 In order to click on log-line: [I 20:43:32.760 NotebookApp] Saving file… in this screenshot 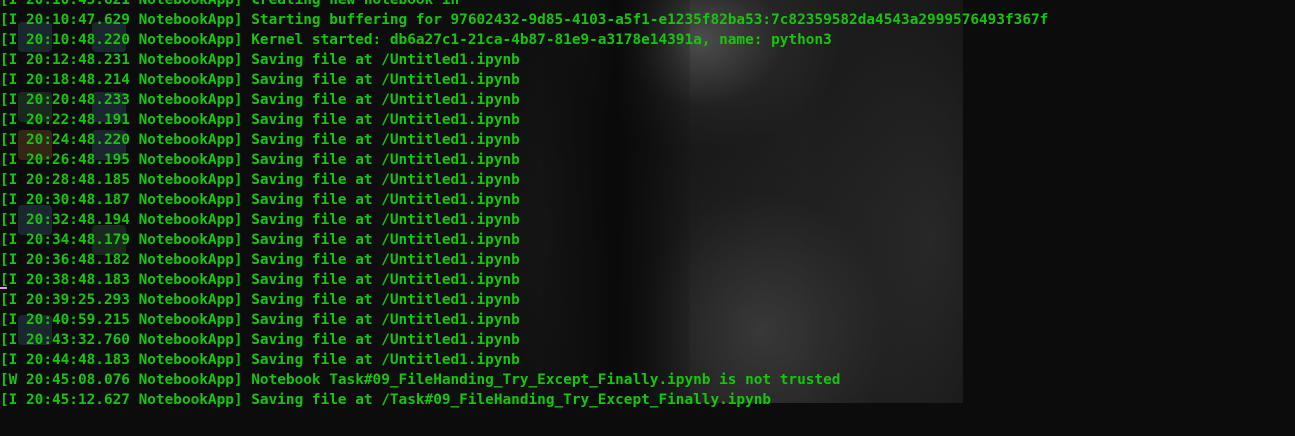, I will do `click(260, 340)`.